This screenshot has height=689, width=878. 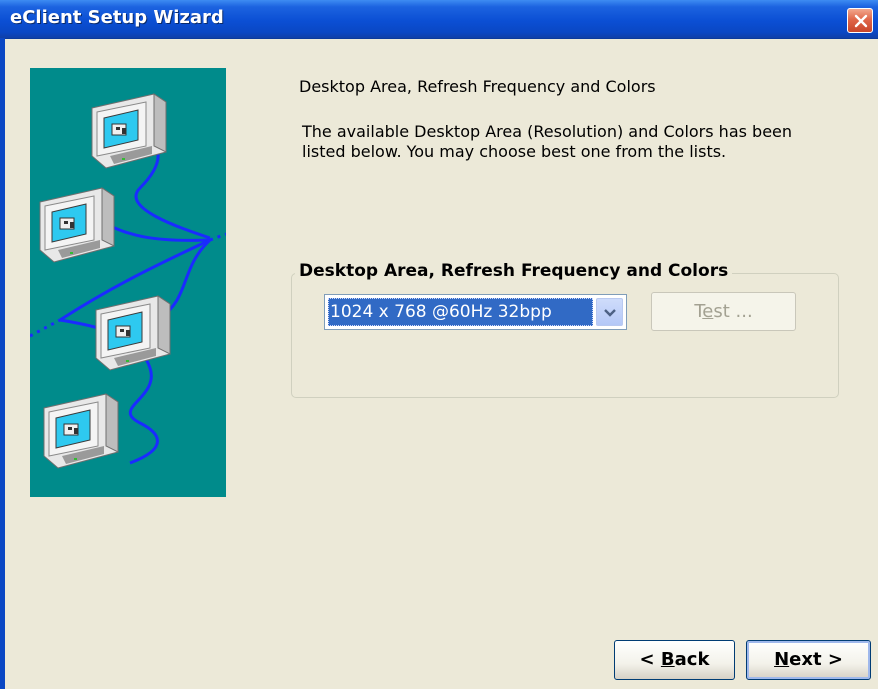 What do you see at coordinates (650, 659) in the screenshot?
I see `back-label-pre: <` at bounding box center [650, 659].